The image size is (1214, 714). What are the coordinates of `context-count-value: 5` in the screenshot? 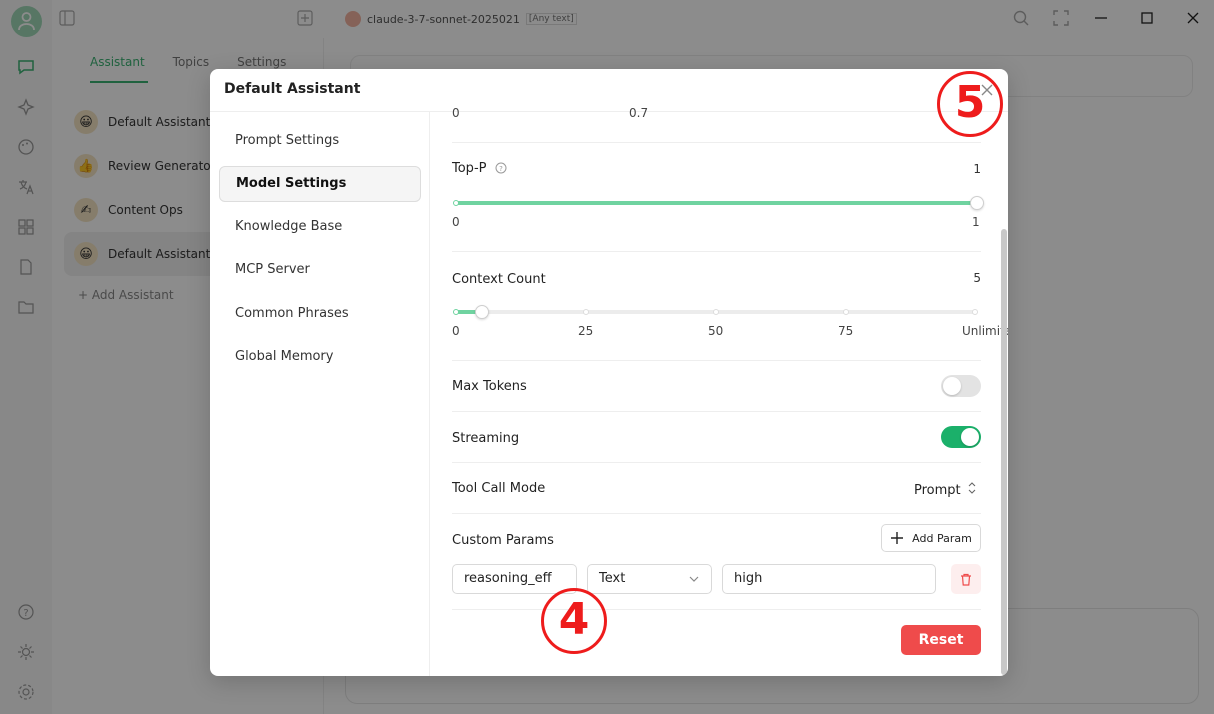 It's located at (977, 278).